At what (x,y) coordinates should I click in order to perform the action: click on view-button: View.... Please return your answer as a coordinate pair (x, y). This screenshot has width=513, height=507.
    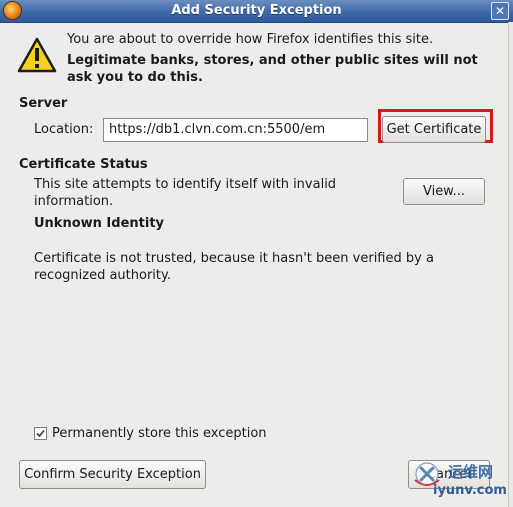
    Looking at the image, I should click on (444, 191).